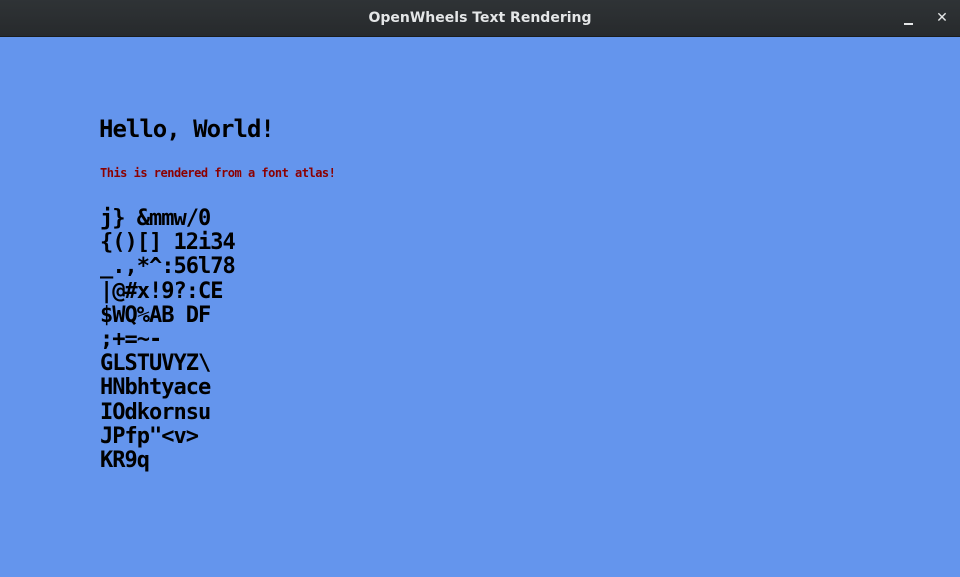 Image resolution: width=960 pixels, height=577 pixels. What do you see at coordinates (155, 315) in the screenshot?
I see `atlas-row: $WQ%AB DF` at bounding box center [155, 315].